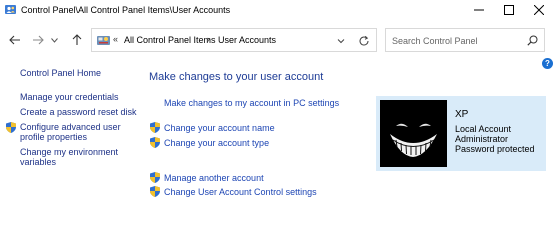 The width and height of the screenshot is (554, 250). I want to click on close-icon, so click(539, 10).